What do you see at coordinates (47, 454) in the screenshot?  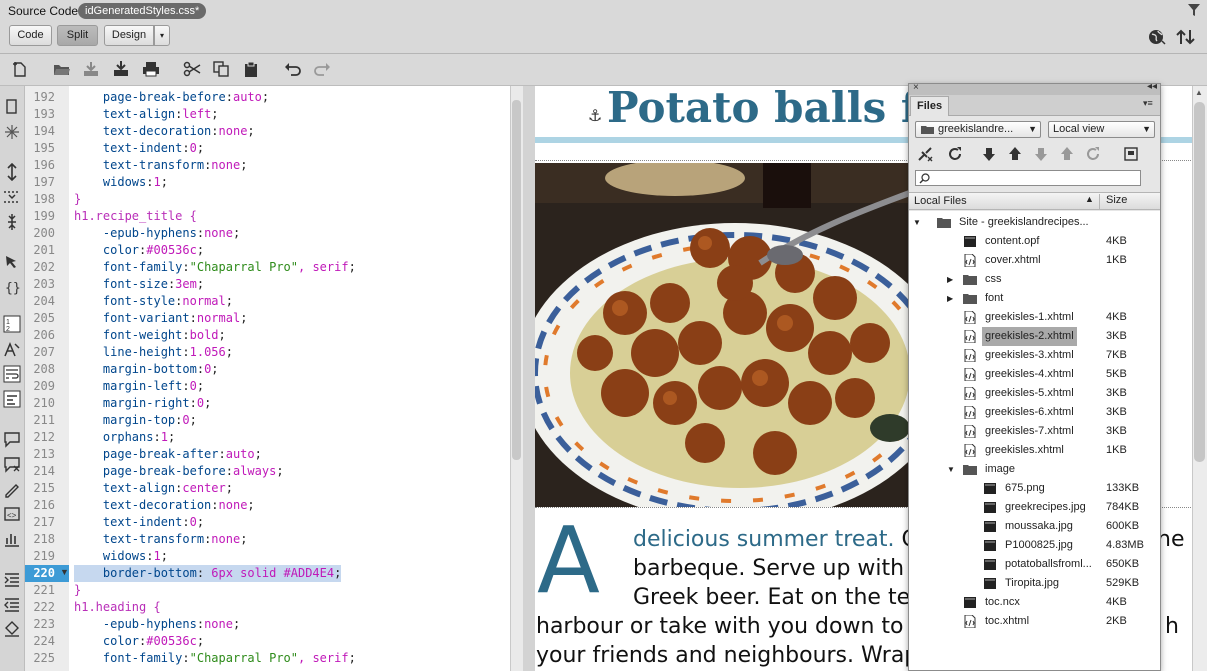 I see `line-number: 213` at bounding box center [47, 454].